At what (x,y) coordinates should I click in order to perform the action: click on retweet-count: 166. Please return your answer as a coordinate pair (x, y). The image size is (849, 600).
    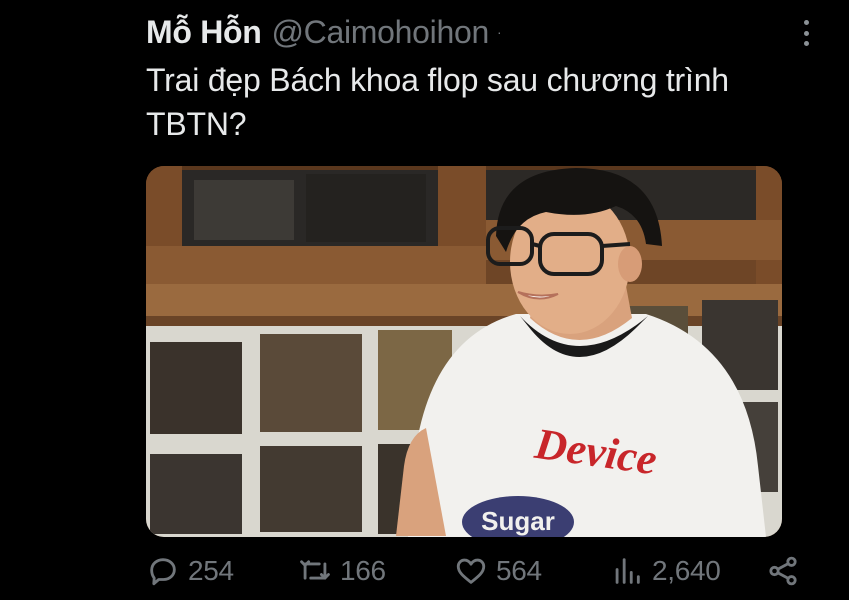
    Looking at the image, I should click on (363, 570).